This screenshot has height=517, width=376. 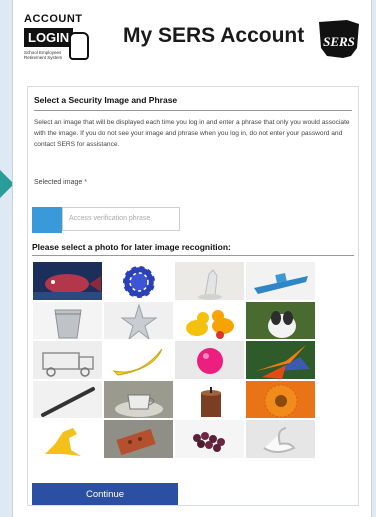 What do you see at coordinates (214, 35) in the screenshot?
I see `page-title: My SERS Account` at bounding box center [214, 35].